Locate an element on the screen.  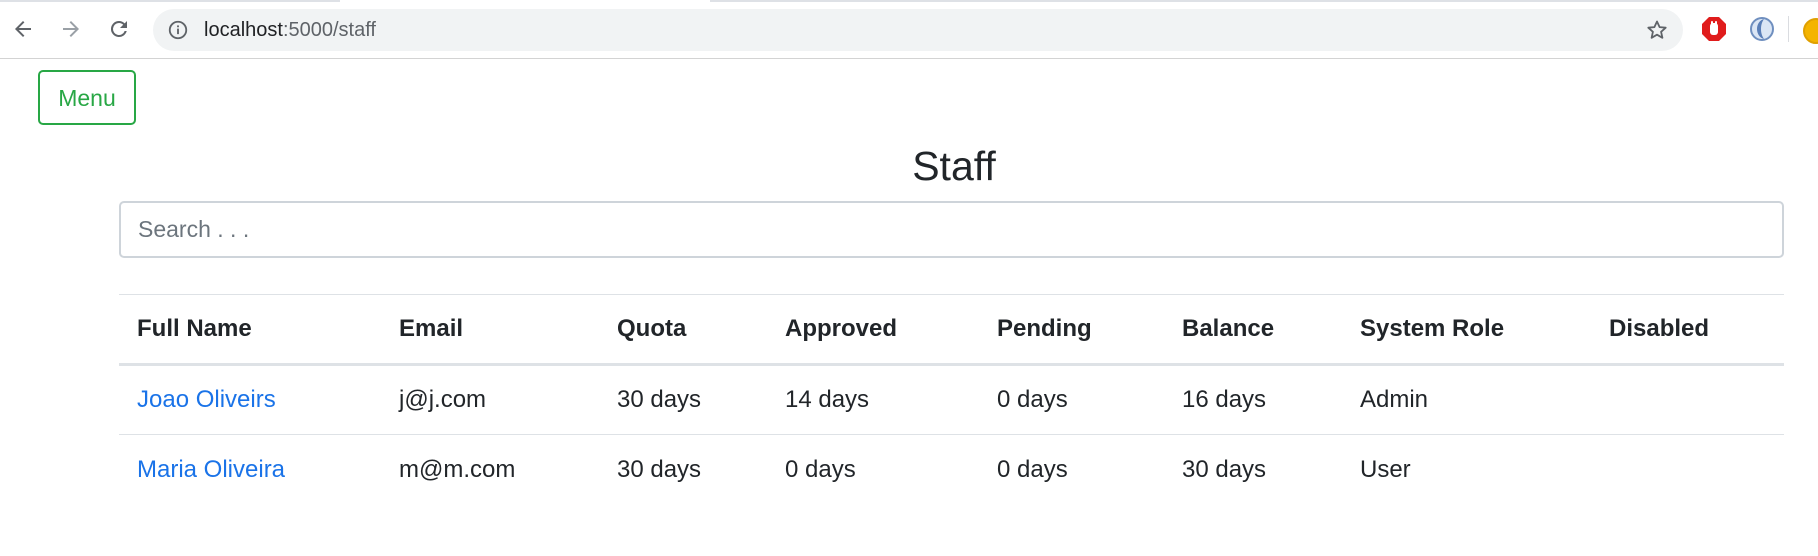
profile-avatar-icon is located at coordinates (1810, 31).